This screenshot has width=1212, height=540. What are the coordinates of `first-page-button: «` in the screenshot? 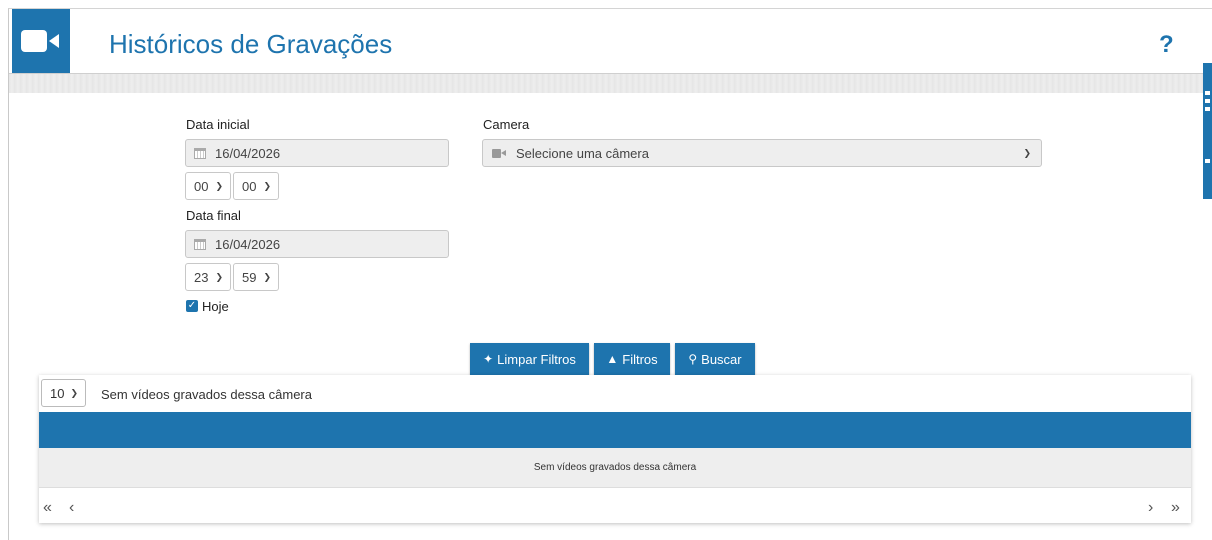 It's located at (47, 508).